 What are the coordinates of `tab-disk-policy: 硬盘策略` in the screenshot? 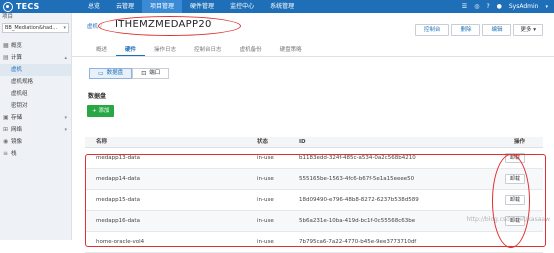 It's located at (291, 50).